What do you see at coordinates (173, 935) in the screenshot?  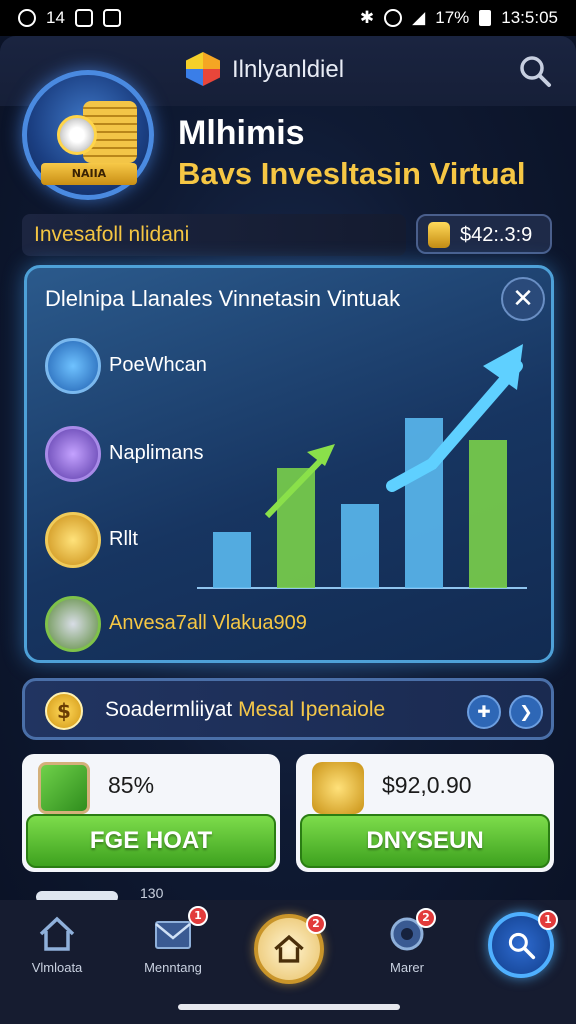 I see `mail-icon` at bounding box center [173, 935].